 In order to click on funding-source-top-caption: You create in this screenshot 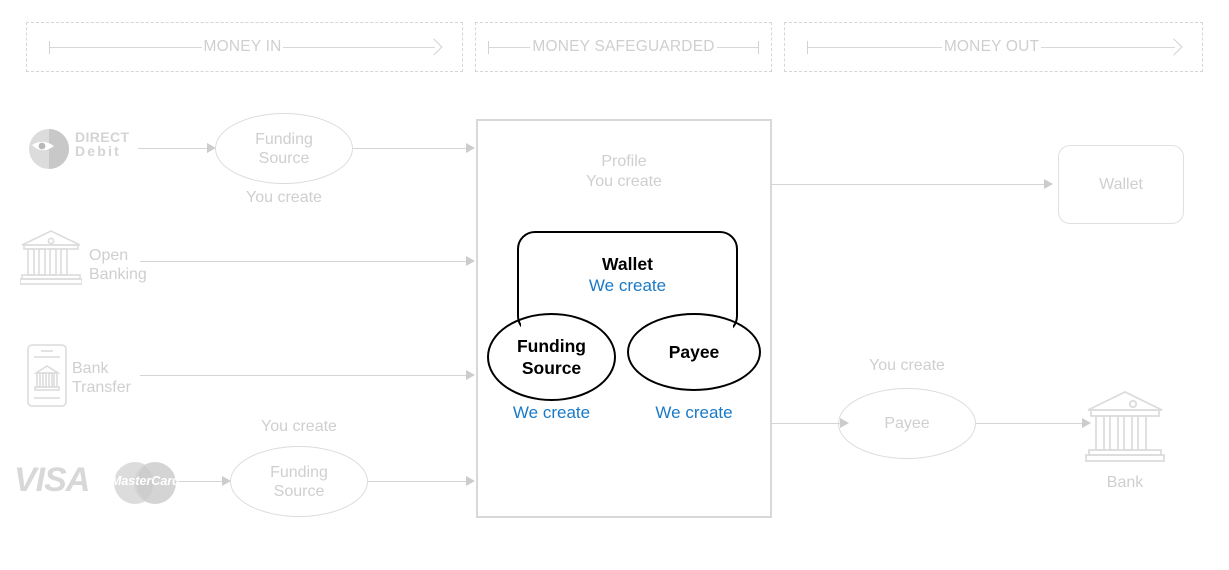, I will do `click(284, 197)`.